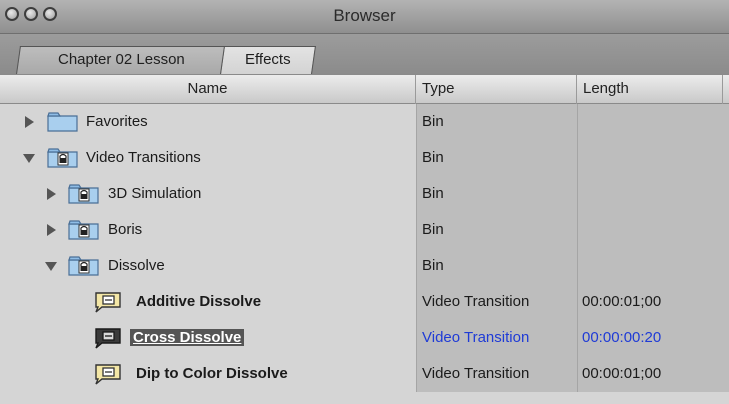 This screenshot has width=729, height=404. I want to click on tab-label: Chapter 02 Lesson, so click(121, 59).